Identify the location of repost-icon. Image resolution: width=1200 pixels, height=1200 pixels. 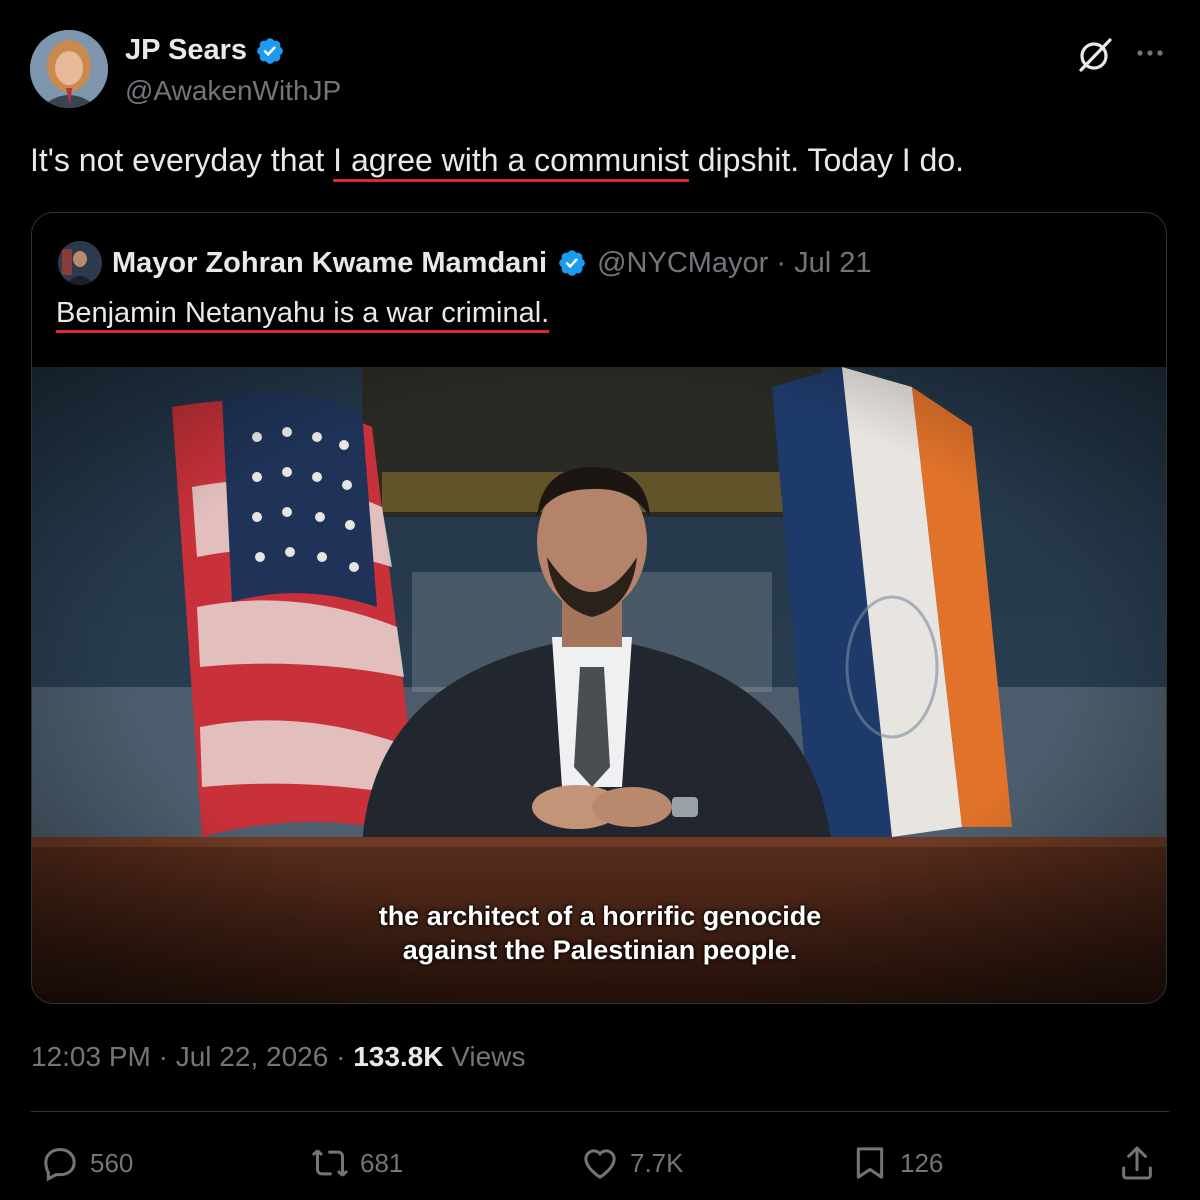
(330, 1163).